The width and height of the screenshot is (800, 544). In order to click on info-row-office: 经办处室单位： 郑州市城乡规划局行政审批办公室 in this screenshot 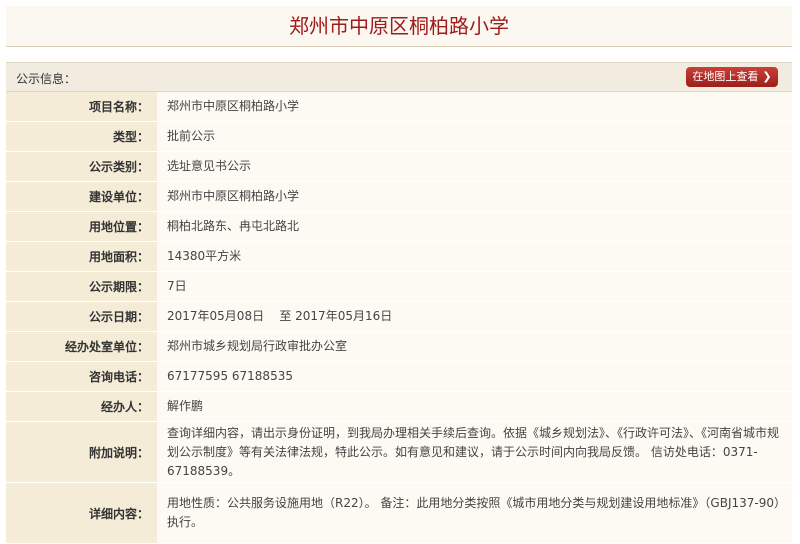, I will do `click(399, 346)`.